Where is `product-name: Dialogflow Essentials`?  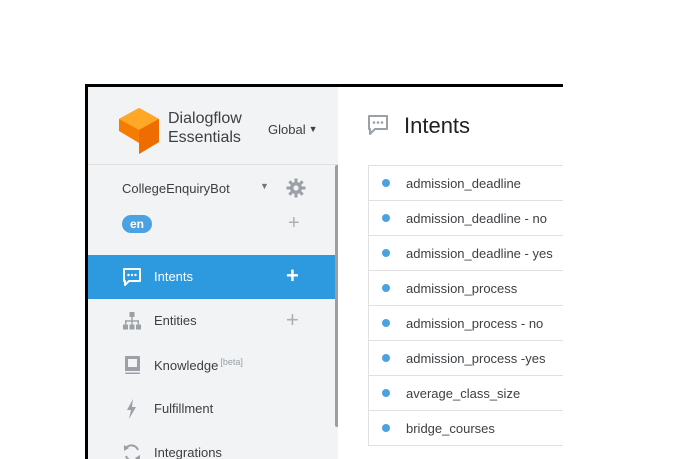 product-name: Dialogflow Essentials is located at coordinates (218, 128).